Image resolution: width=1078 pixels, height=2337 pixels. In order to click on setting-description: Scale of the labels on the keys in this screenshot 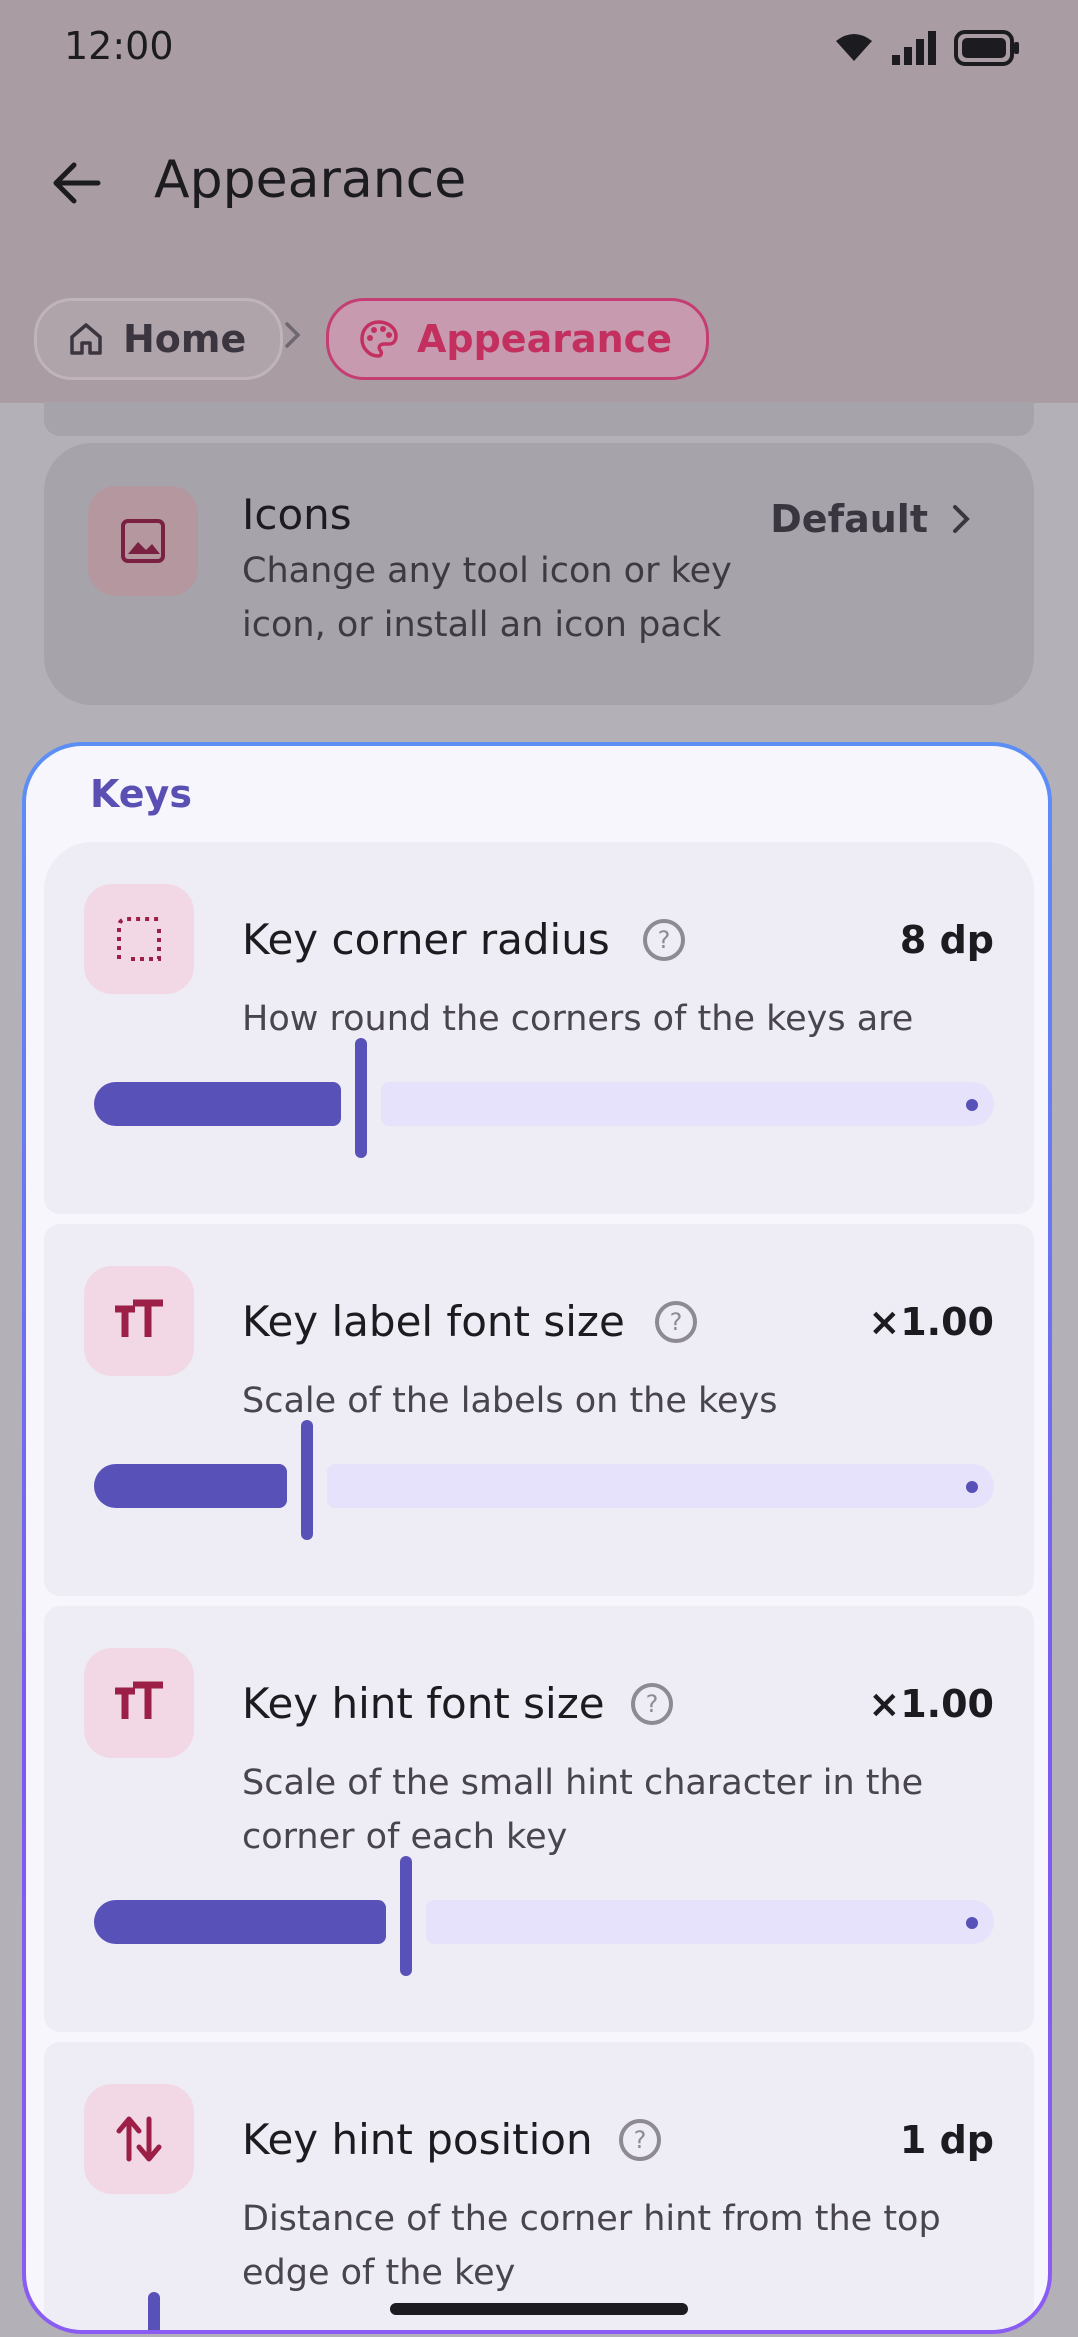, I will do `click(510, 1401)`.